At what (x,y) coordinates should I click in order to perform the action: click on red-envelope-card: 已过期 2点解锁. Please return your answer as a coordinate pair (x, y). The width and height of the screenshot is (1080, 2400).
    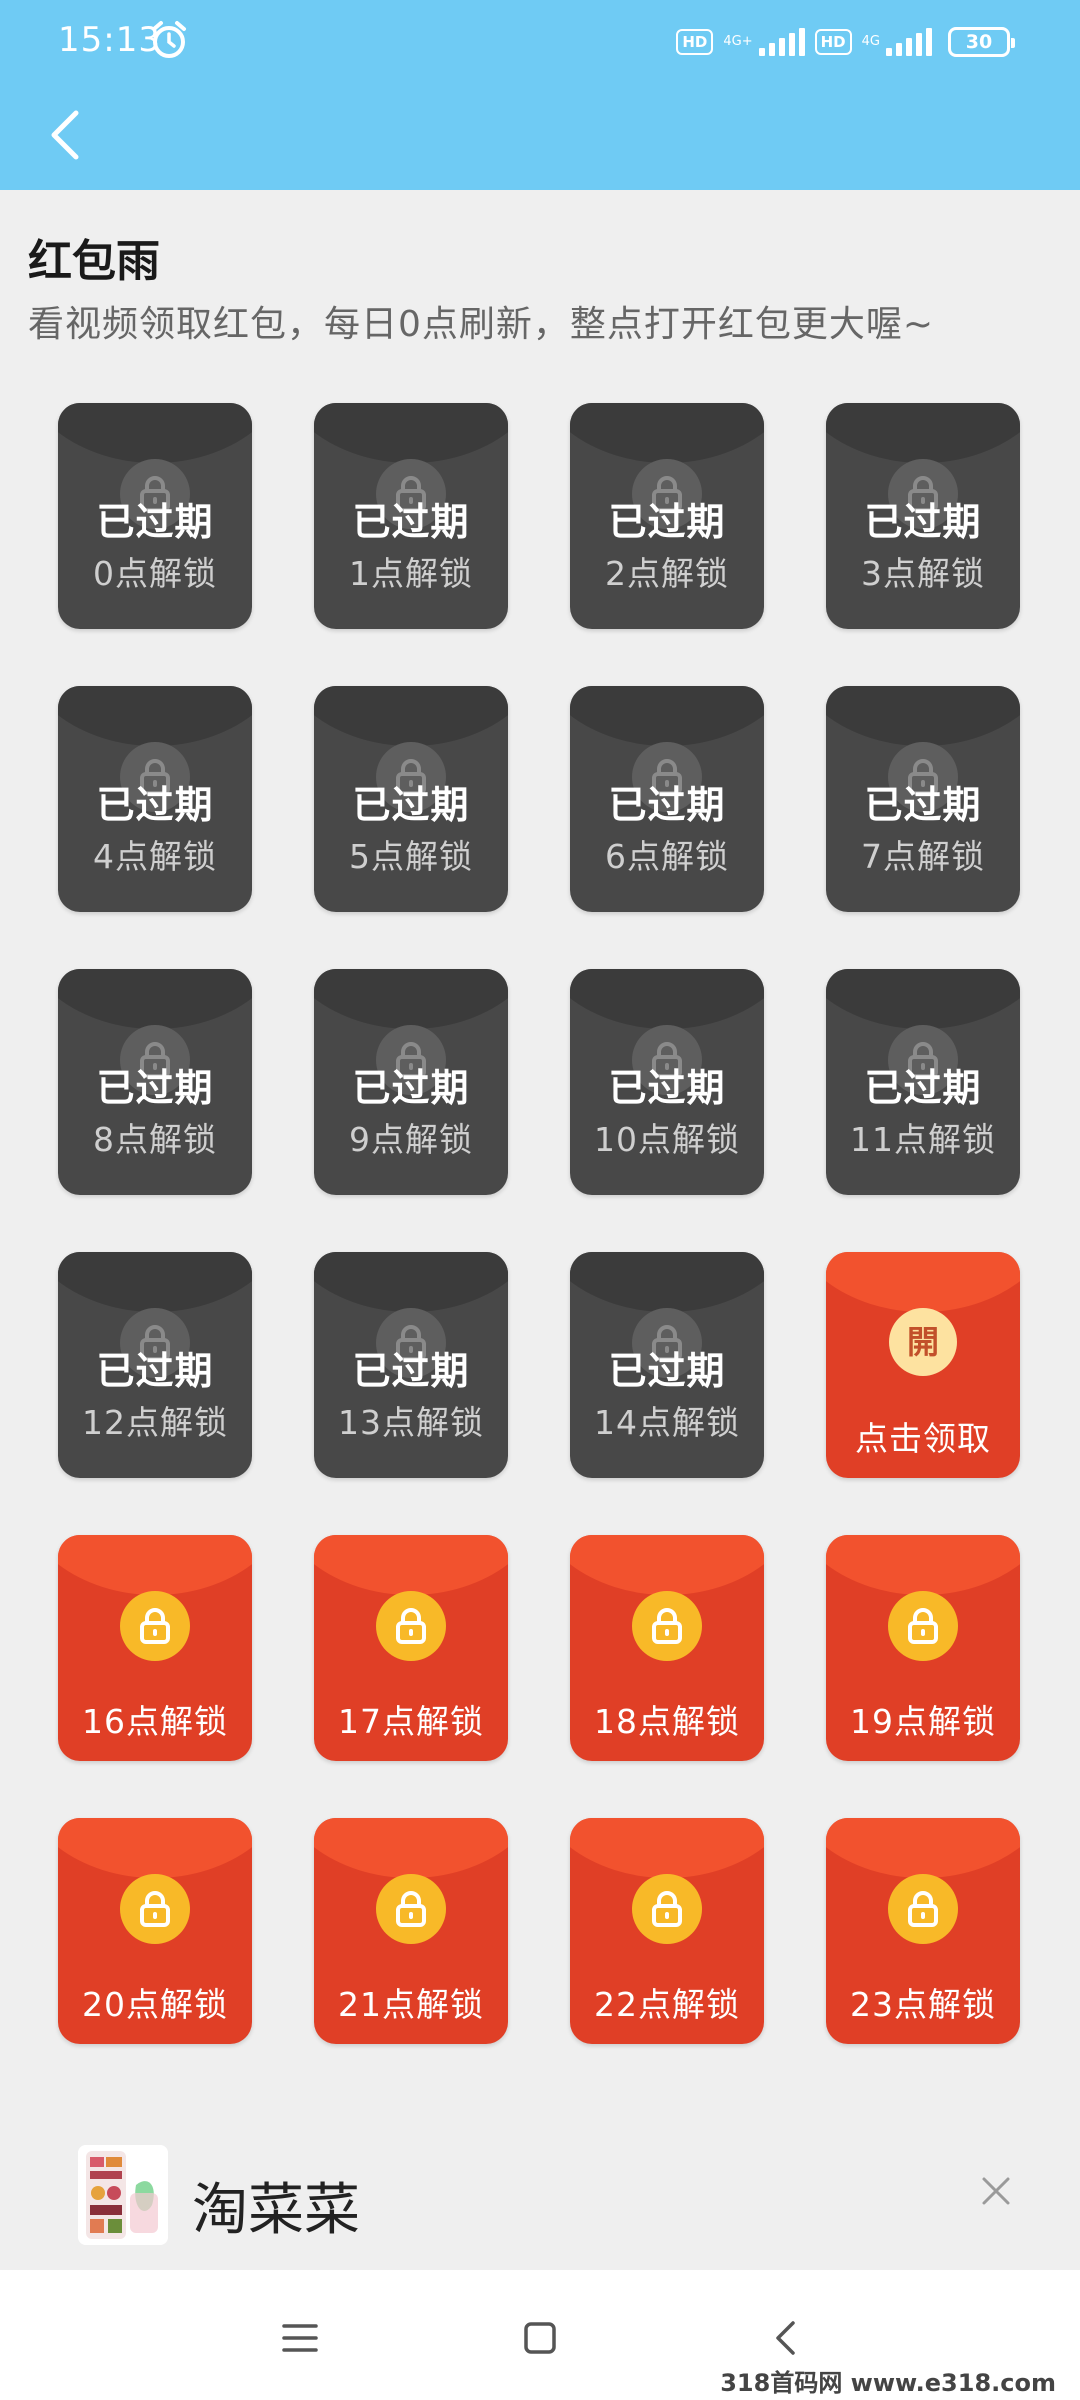
    Looking at the image, I should click on (667, 516).